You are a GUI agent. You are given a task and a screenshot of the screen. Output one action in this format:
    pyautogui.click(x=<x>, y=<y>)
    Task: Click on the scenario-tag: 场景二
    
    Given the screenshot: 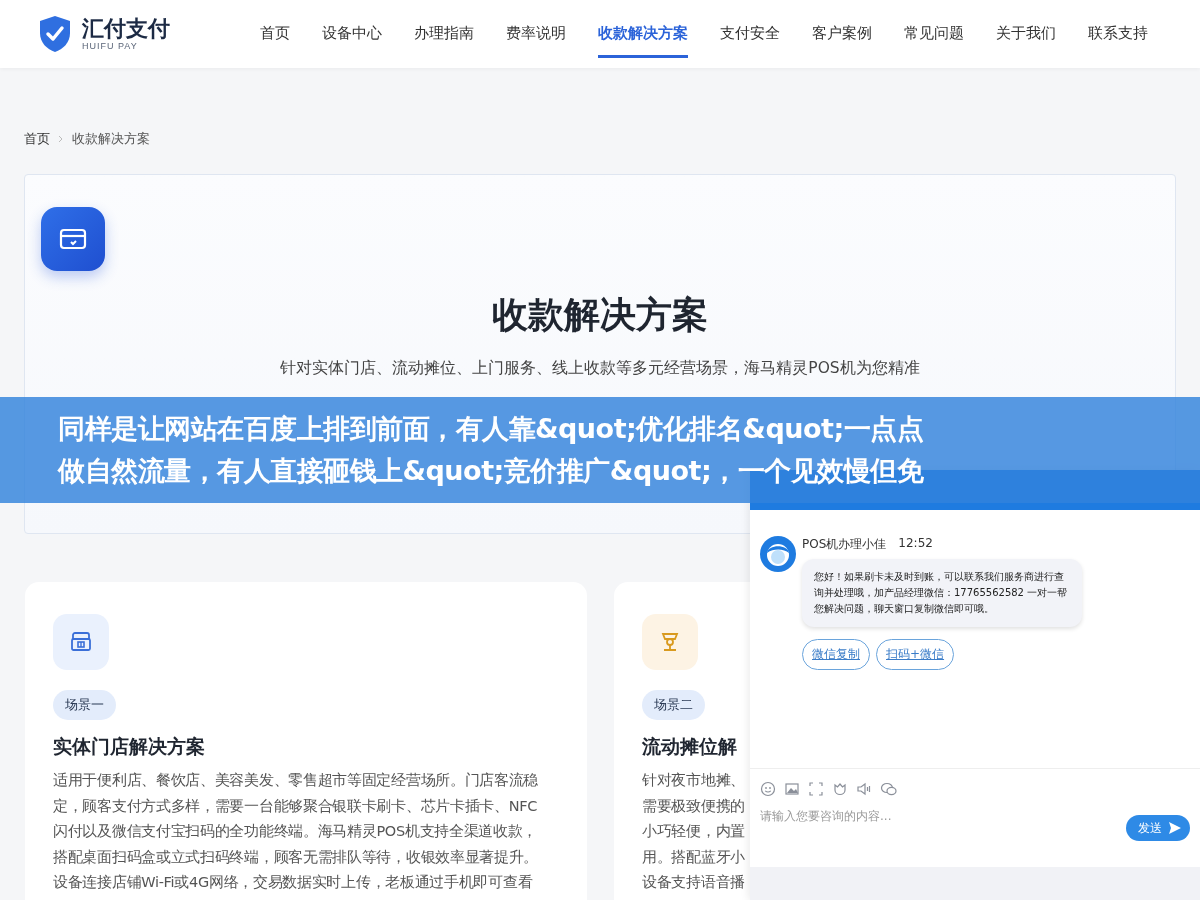 What is the action you would take?
    pyautogui.click(x=673, y=705)
    